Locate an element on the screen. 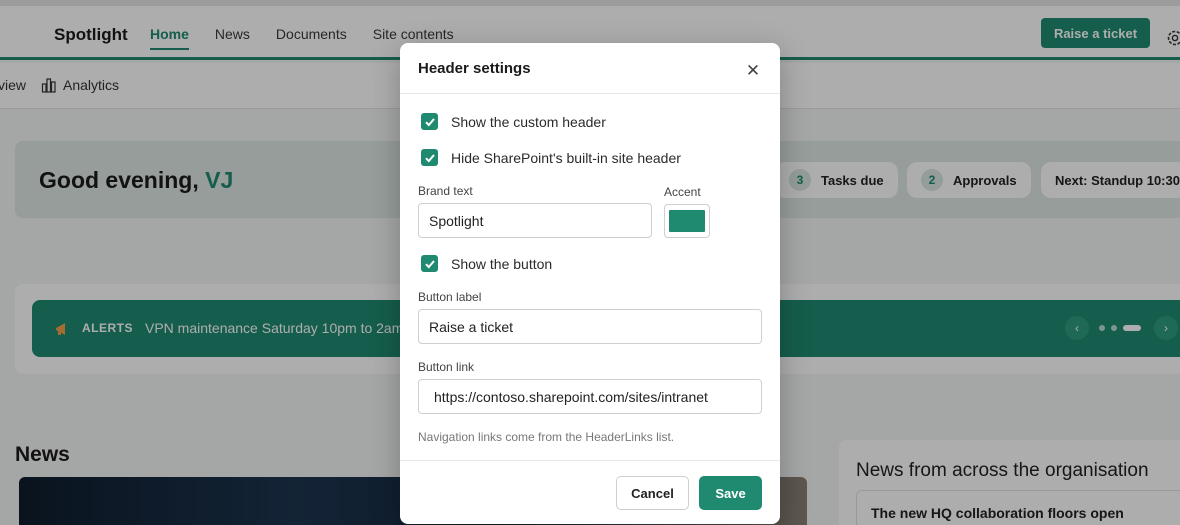  show-button-checkbox is located at coordinates (429, 263).